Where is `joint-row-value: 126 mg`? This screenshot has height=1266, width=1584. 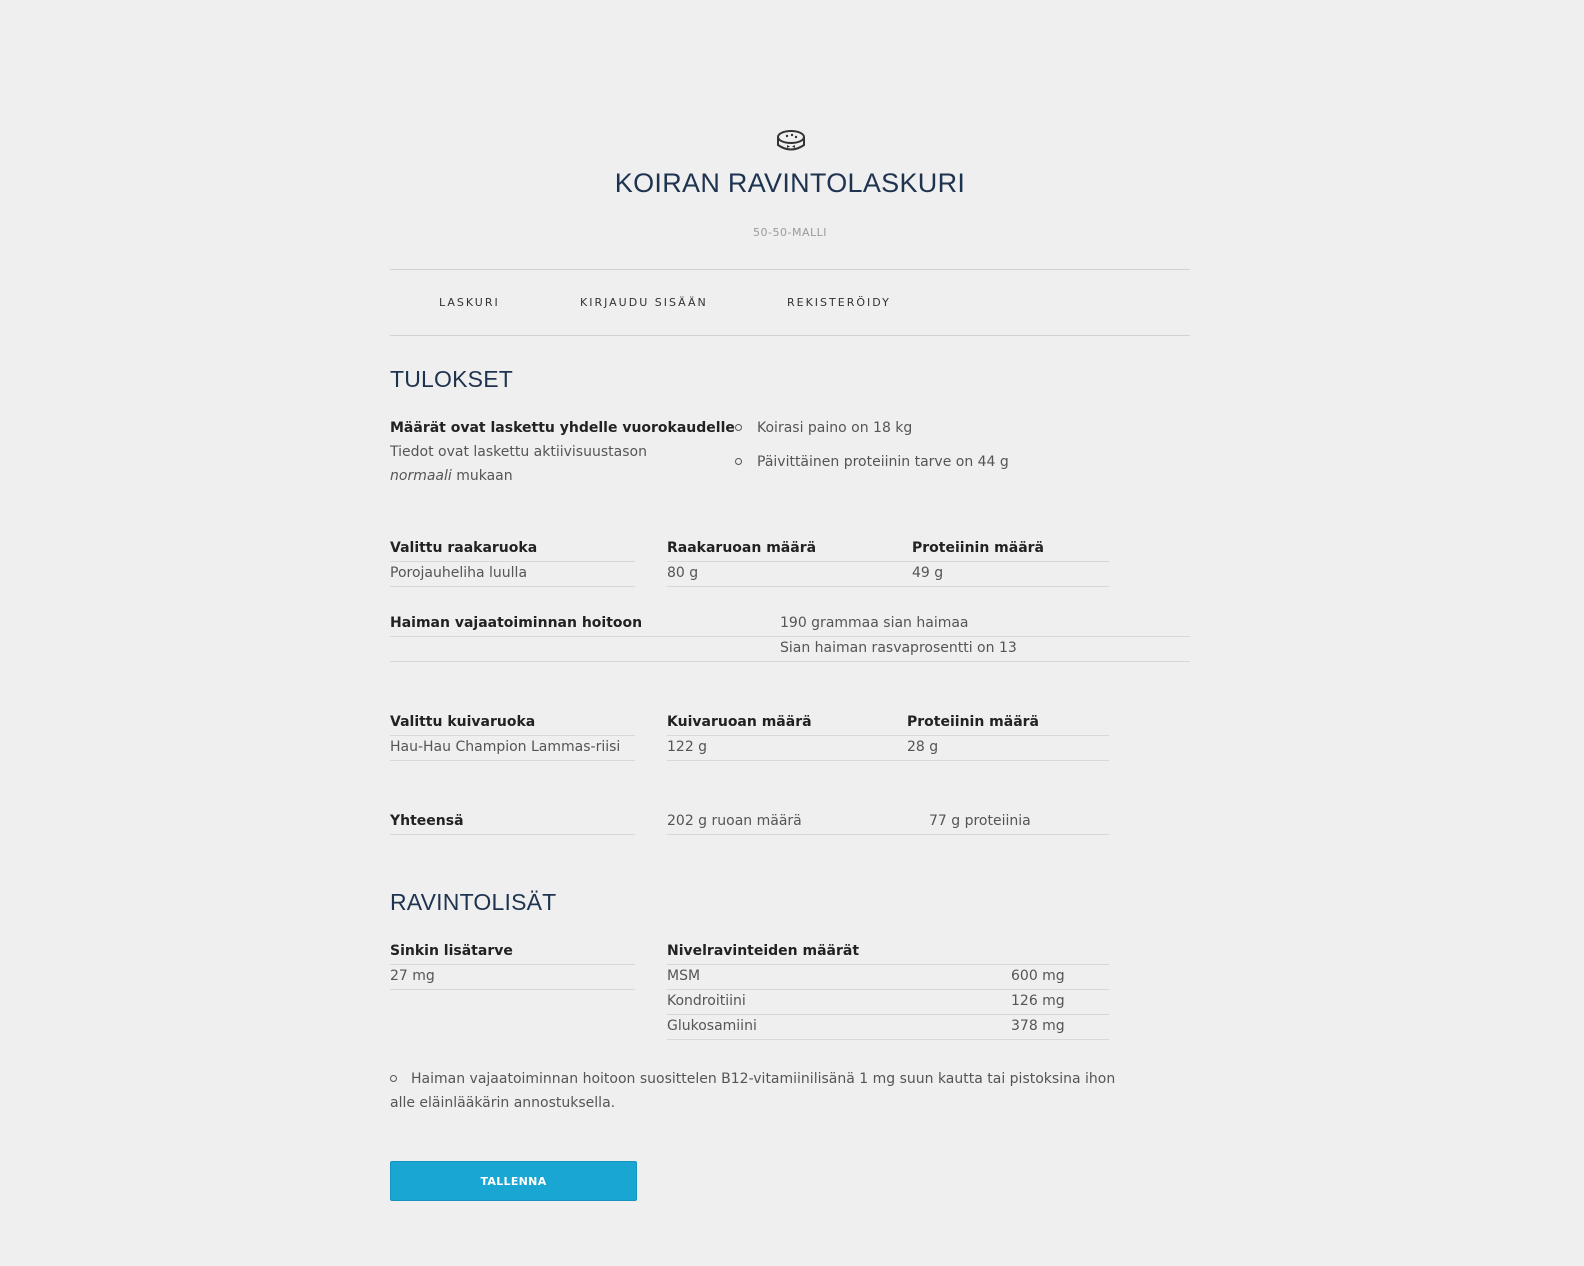 joint-row-value: 126 mg is located at coordinates (1038, 1001).